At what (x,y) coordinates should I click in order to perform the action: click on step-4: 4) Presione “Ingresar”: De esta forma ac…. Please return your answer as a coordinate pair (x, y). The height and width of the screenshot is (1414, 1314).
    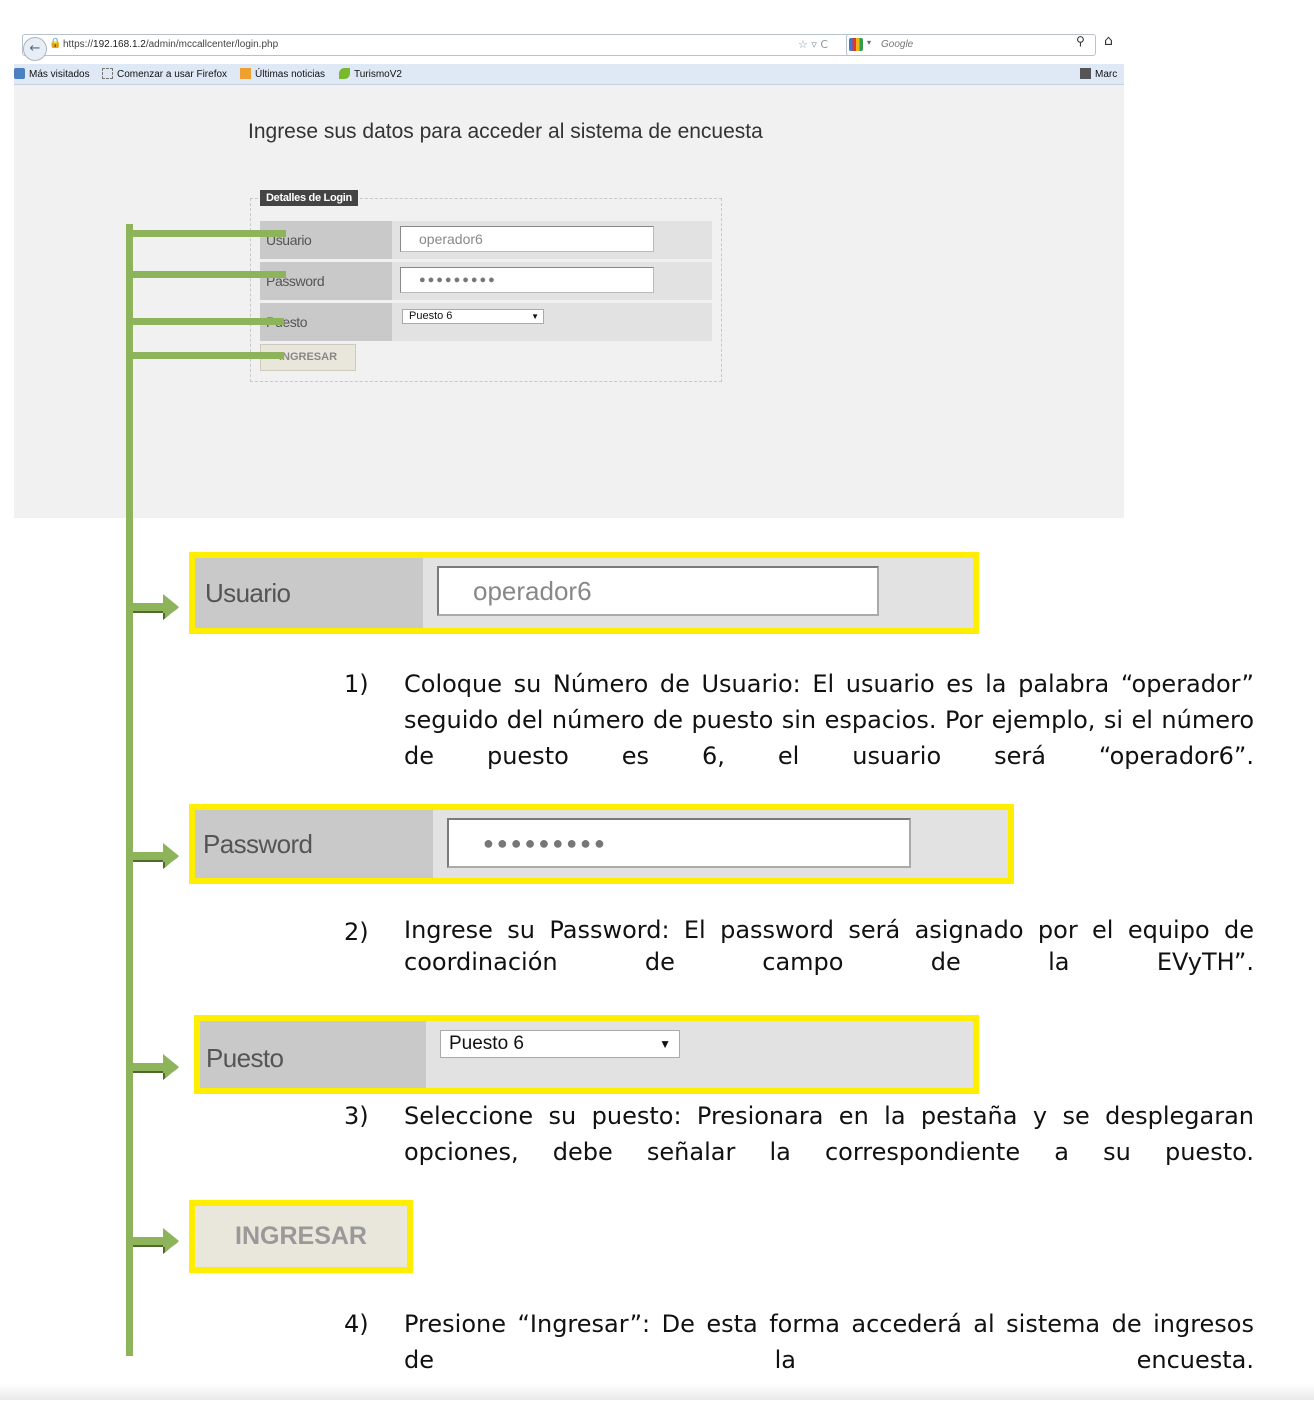
    Looking at the image, I should click on (799, 1342).